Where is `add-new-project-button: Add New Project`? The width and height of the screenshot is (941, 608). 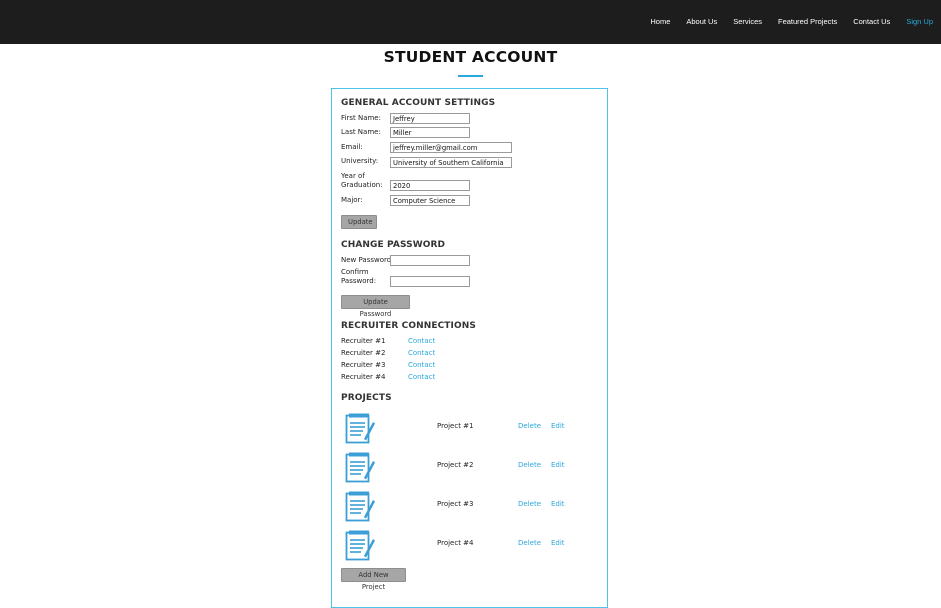 add-new-project-button: Add New Project is located at coordinates (373, 579).